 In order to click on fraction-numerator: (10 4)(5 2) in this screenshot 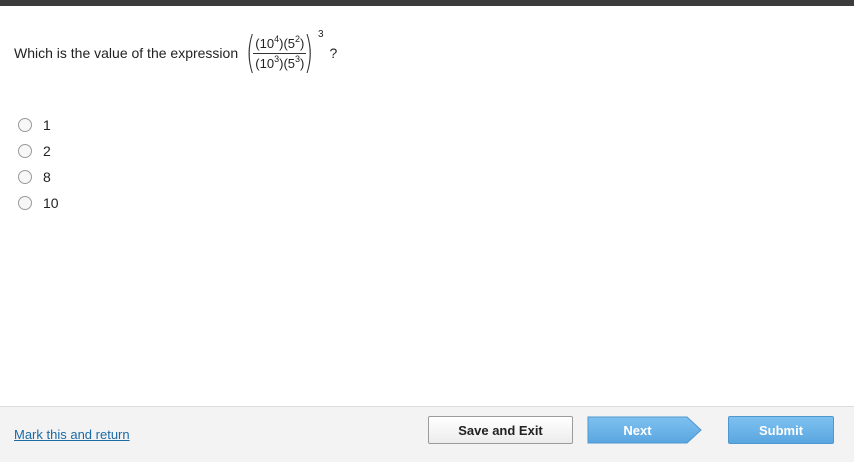, I will do `click(280, 42)`.